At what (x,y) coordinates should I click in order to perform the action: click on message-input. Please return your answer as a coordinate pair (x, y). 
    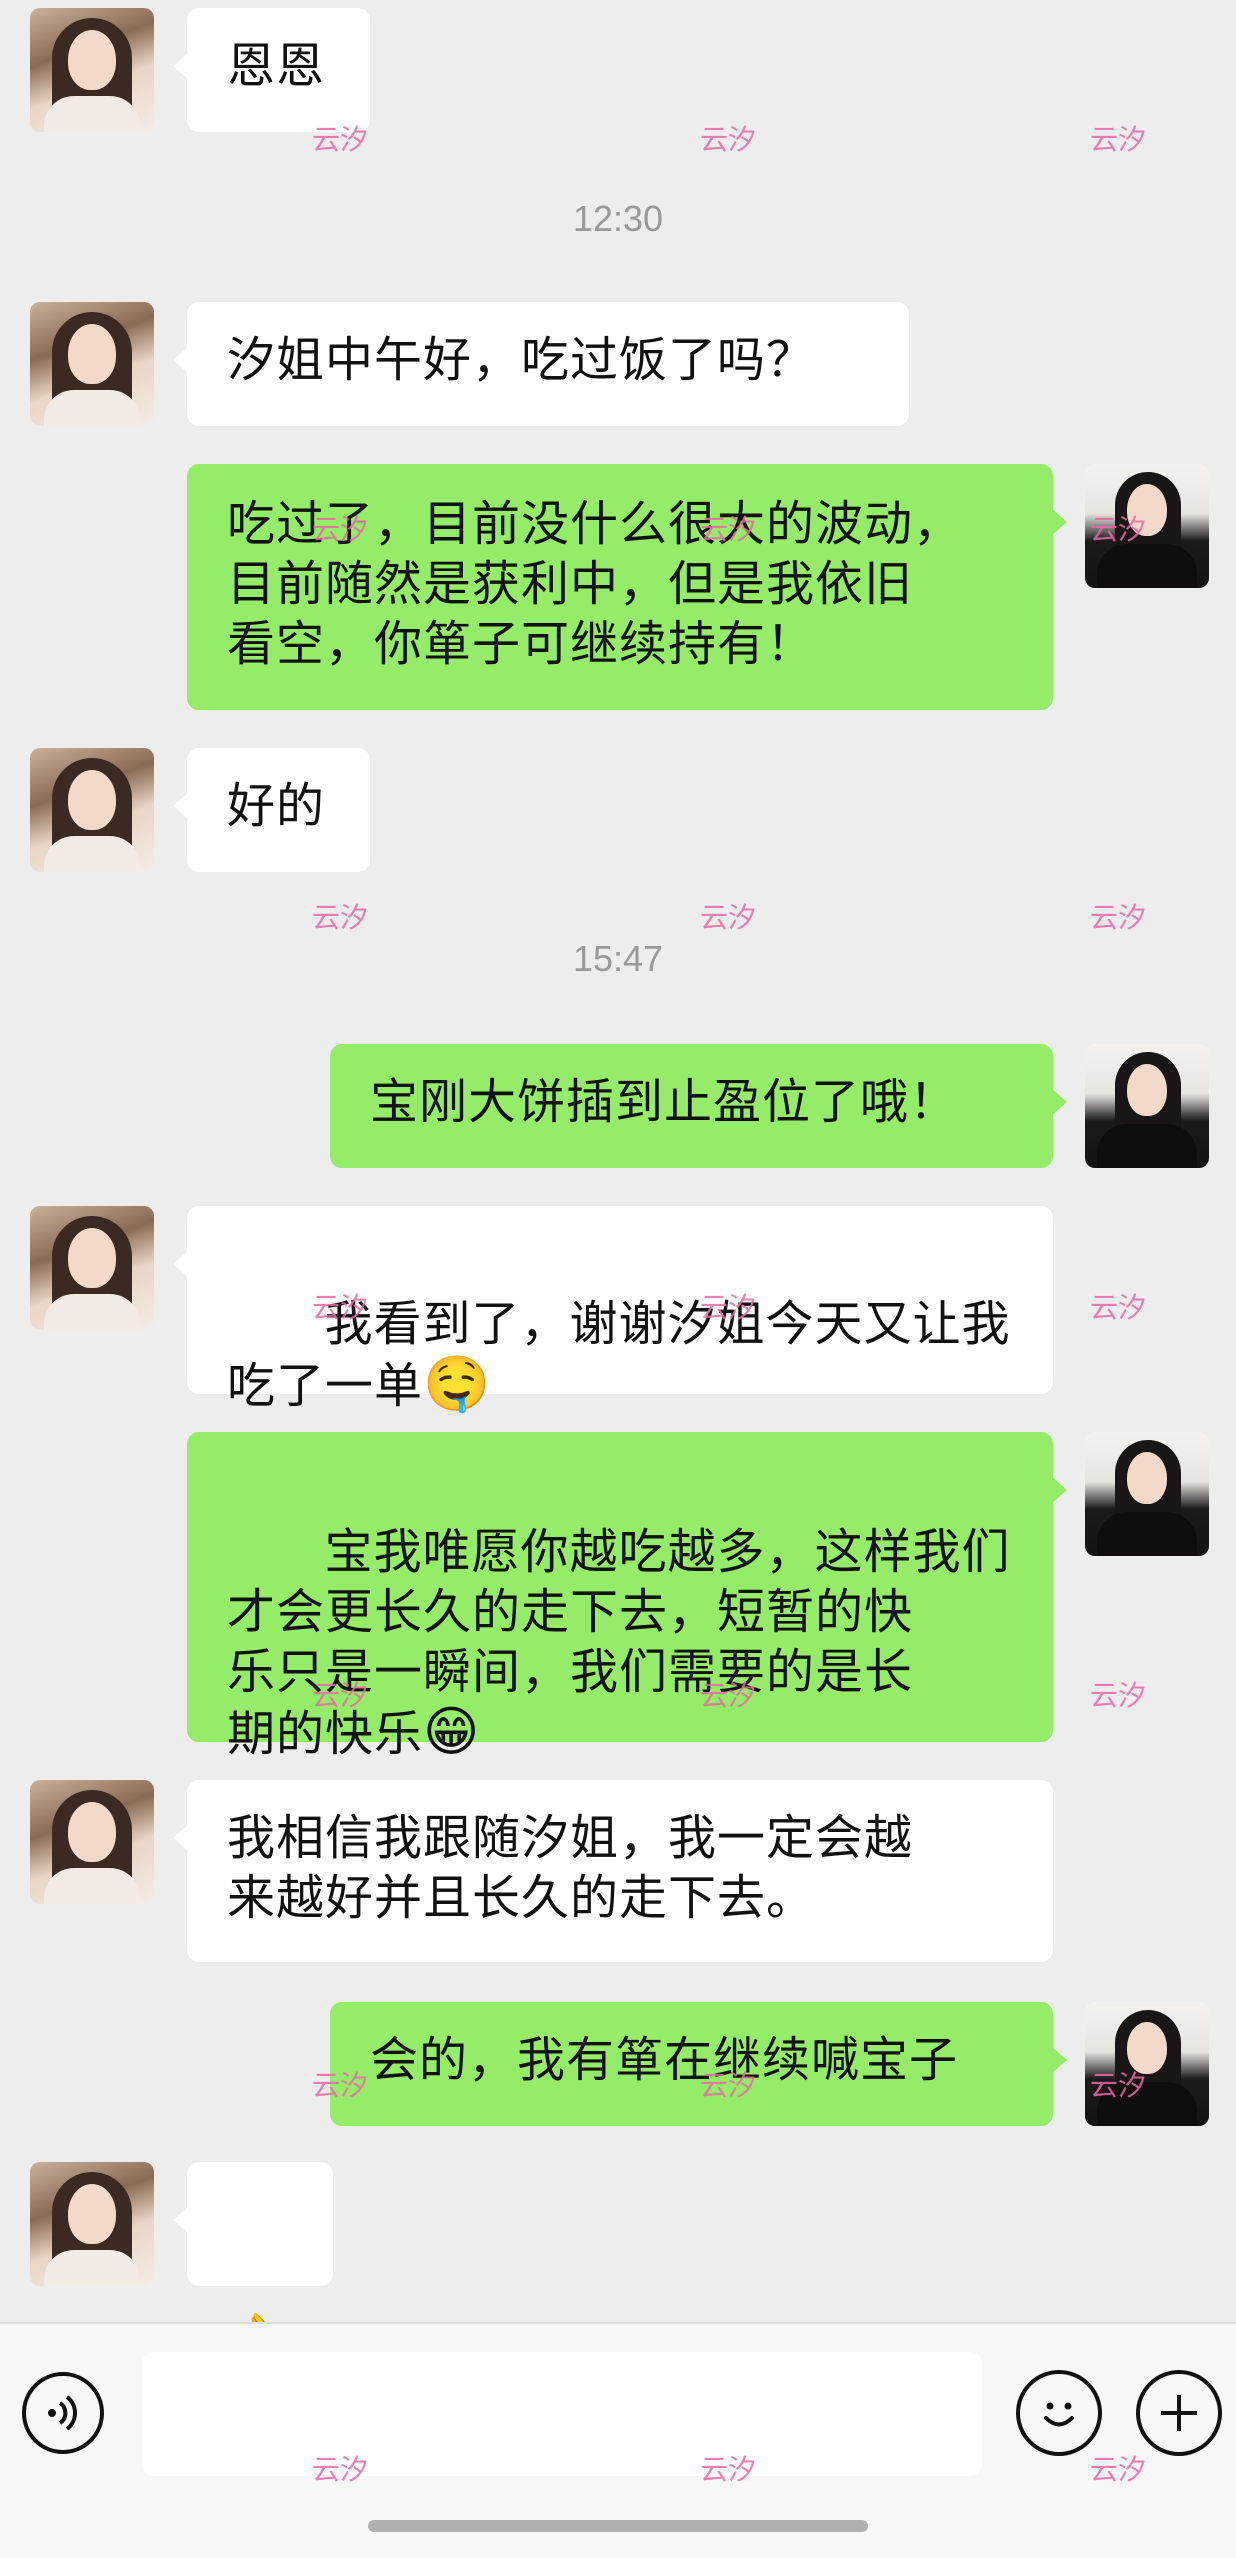
    Looking at the image, I should click on (562, 2414).